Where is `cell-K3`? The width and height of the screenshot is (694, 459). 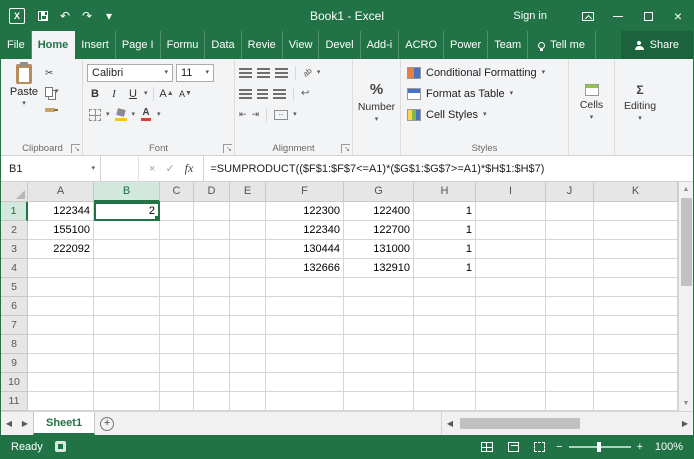 cell-K3 is located at coordinates (636, 249).